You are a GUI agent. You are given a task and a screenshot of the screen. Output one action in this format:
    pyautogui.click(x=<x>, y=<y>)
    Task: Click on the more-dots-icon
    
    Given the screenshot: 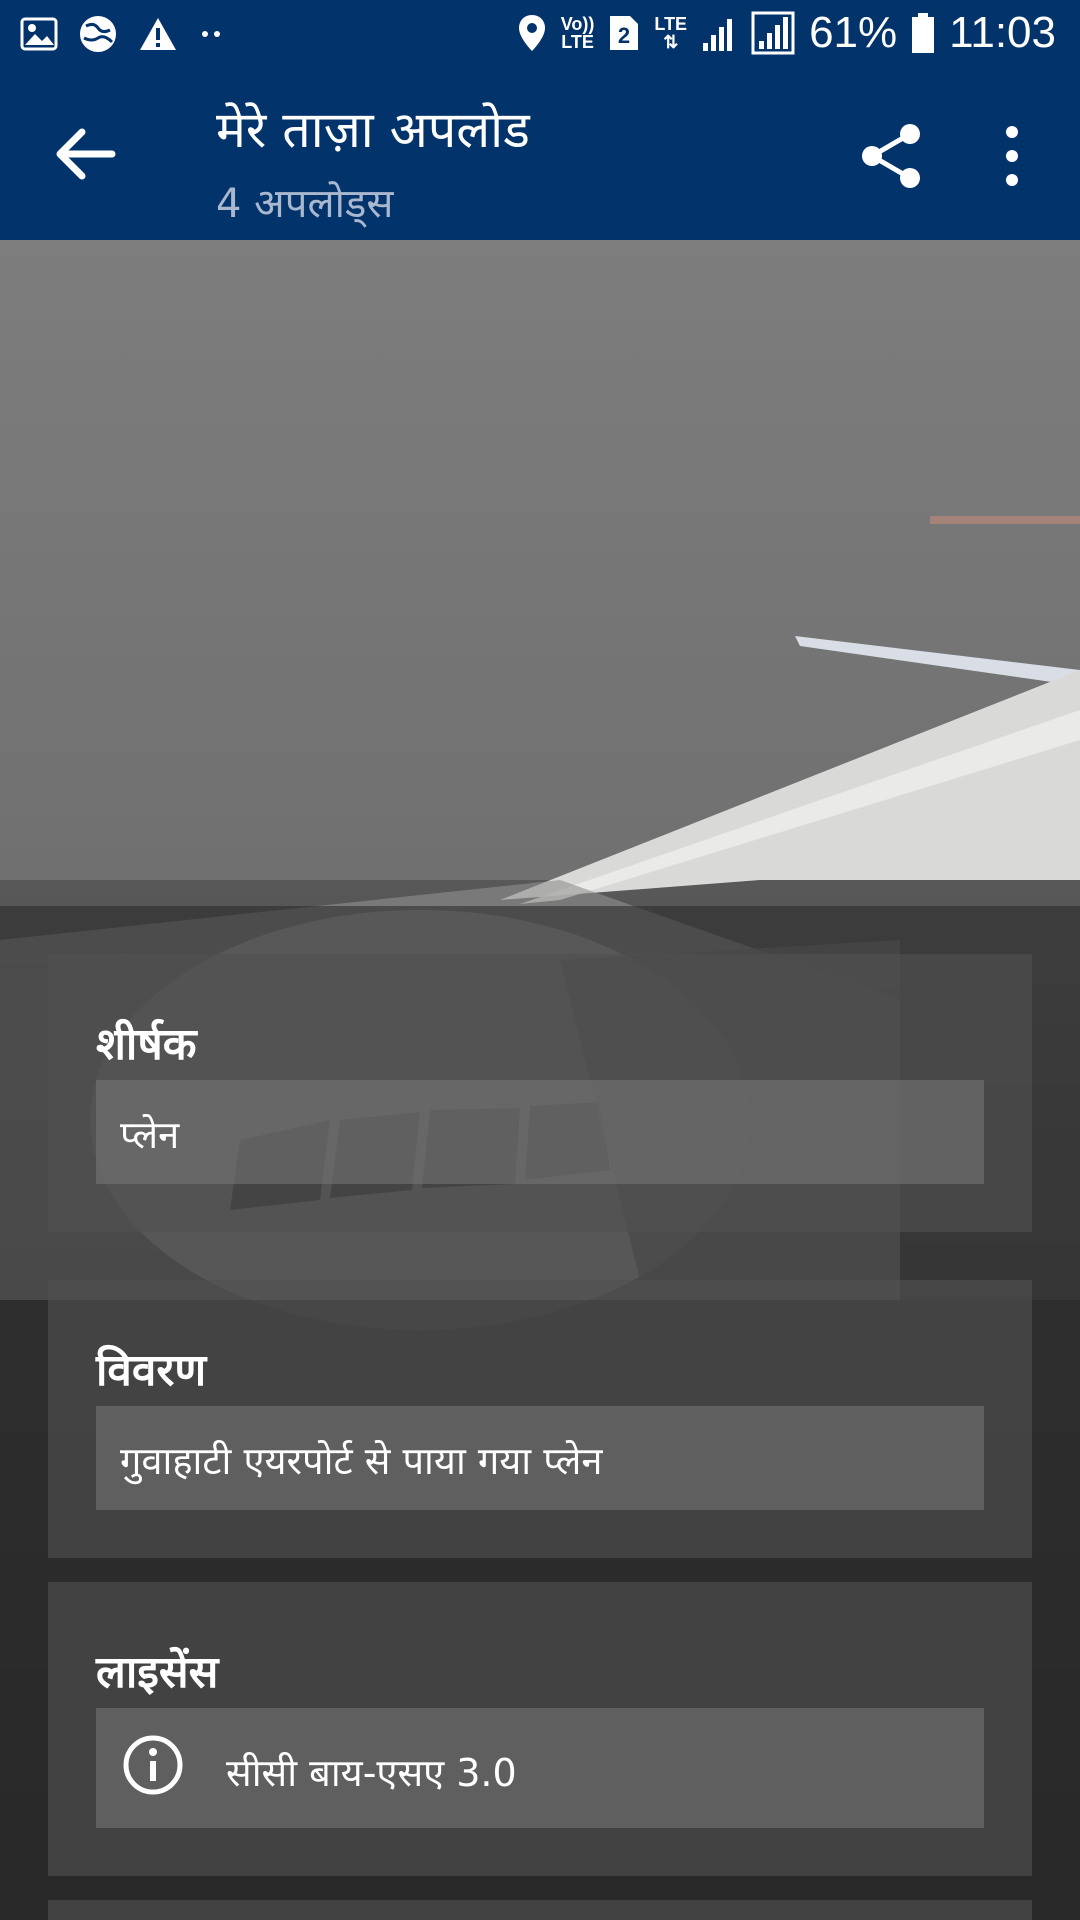 What is the action you would take?
    pyautogui.click(x=211, y=34)
    